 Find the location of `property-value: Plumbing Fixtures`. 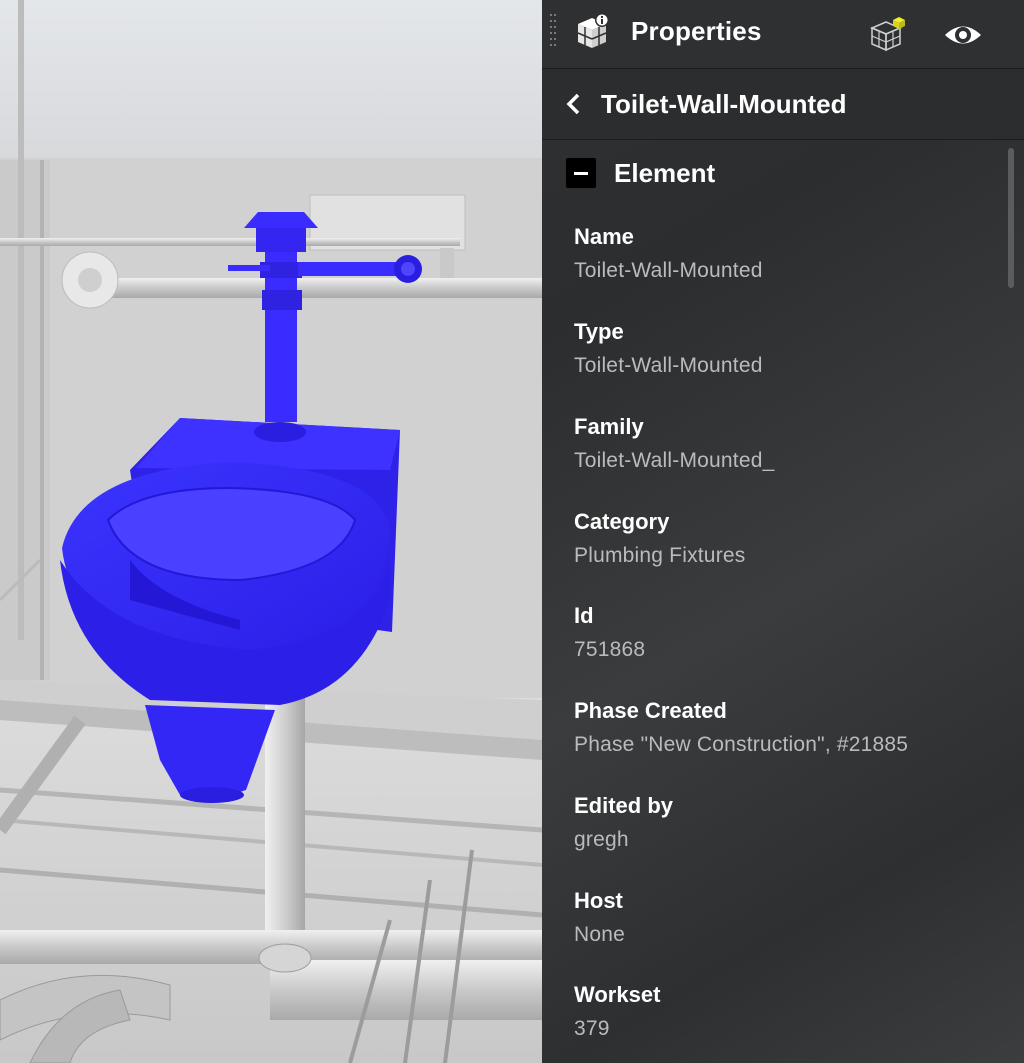

property-value: Plumbing Fixtures is located at coordinates (660, 555).